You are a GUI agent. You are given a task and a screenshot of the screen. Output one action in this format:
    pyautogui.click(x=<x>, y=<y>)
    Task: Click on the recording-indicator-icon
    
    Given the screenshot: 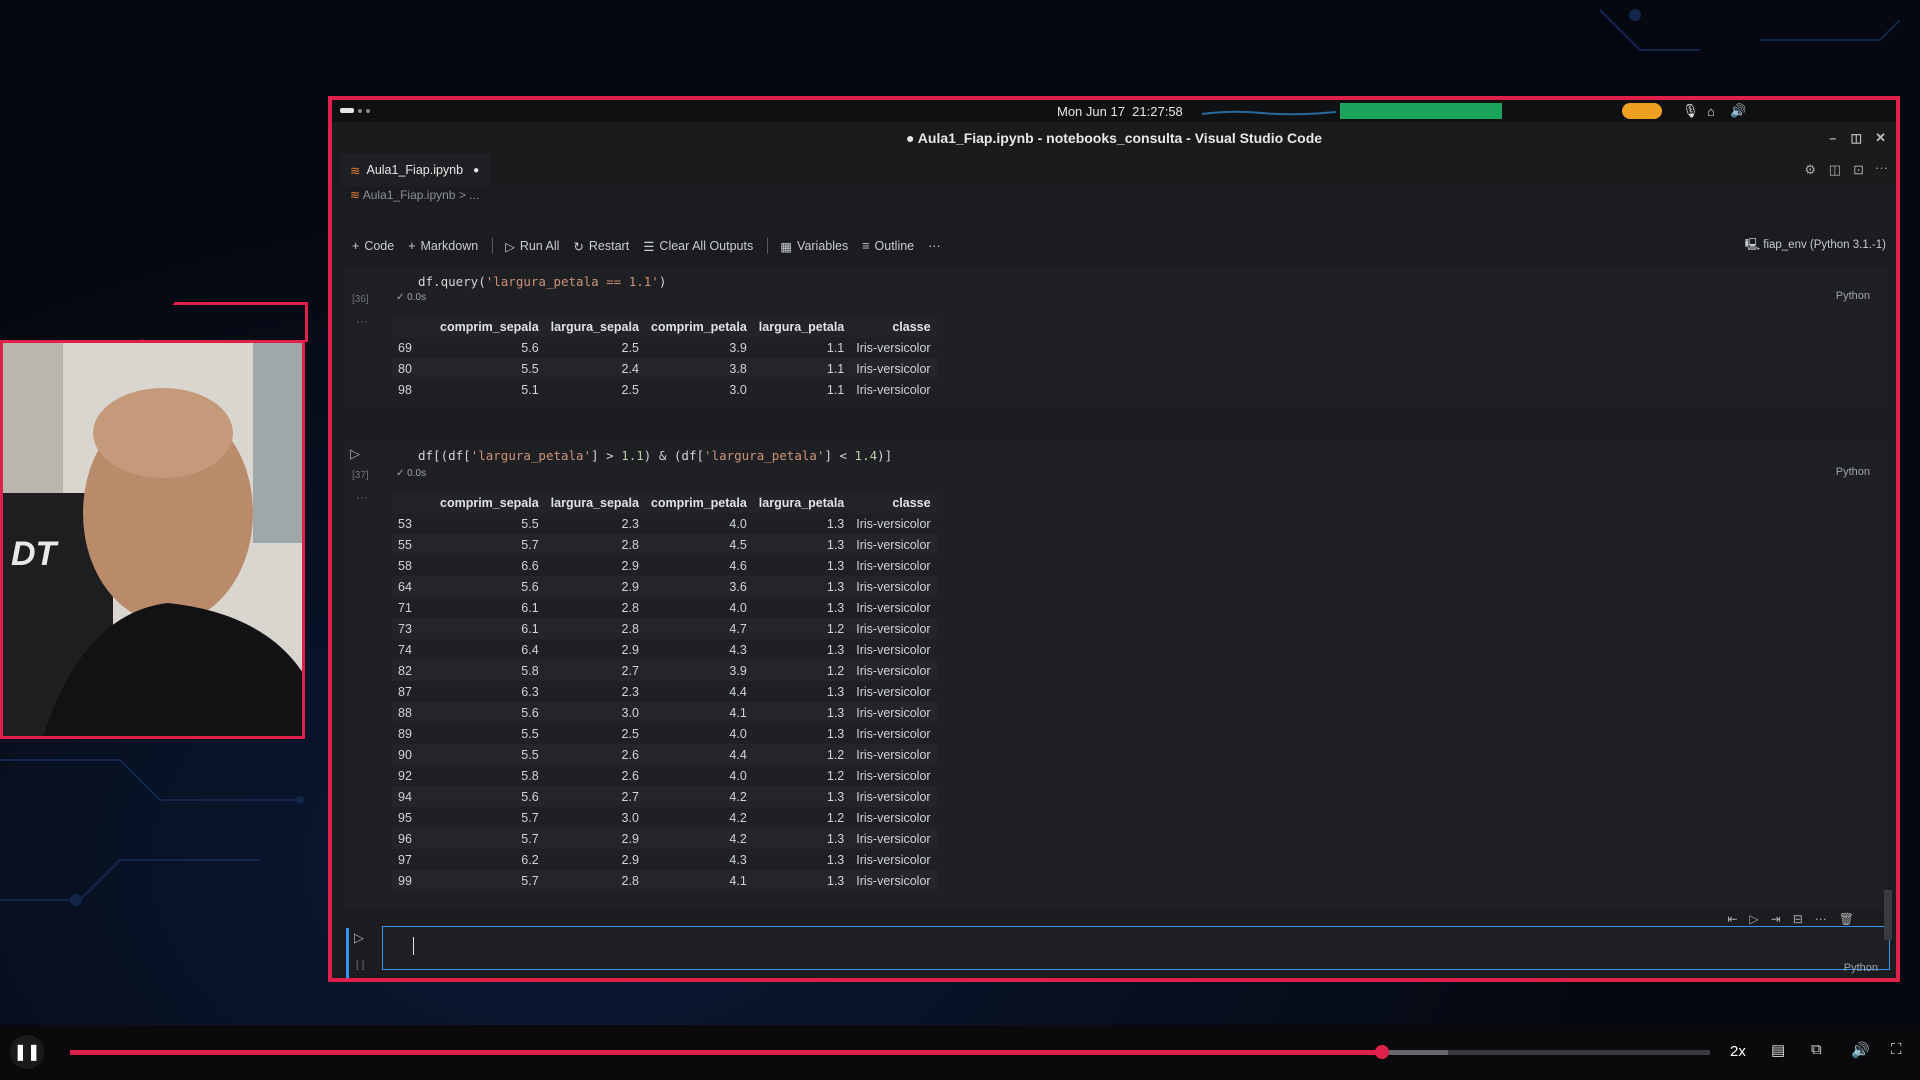 What is the action you would take?
    pyautogui.click(x=1642, y=111)
    